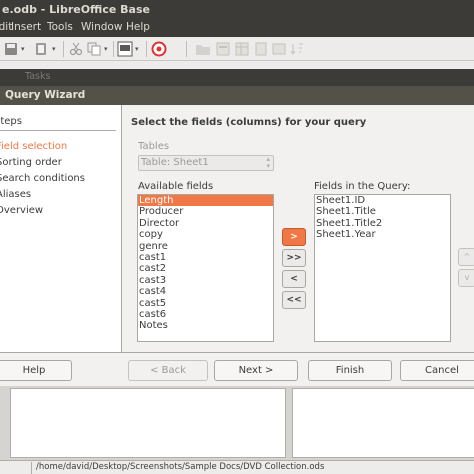 The image size is (474, 474). Describe the element at coordinates (15, 194) in the screenshot. I see `step-aliases: Aliases` at that location.